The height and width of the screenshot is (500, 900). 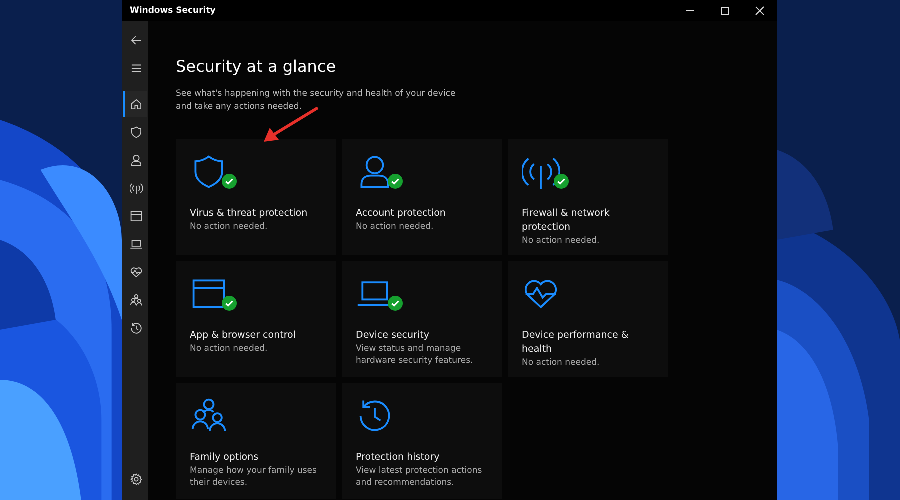 I want to click on card-title: Device security, so click(x=393, y=336).